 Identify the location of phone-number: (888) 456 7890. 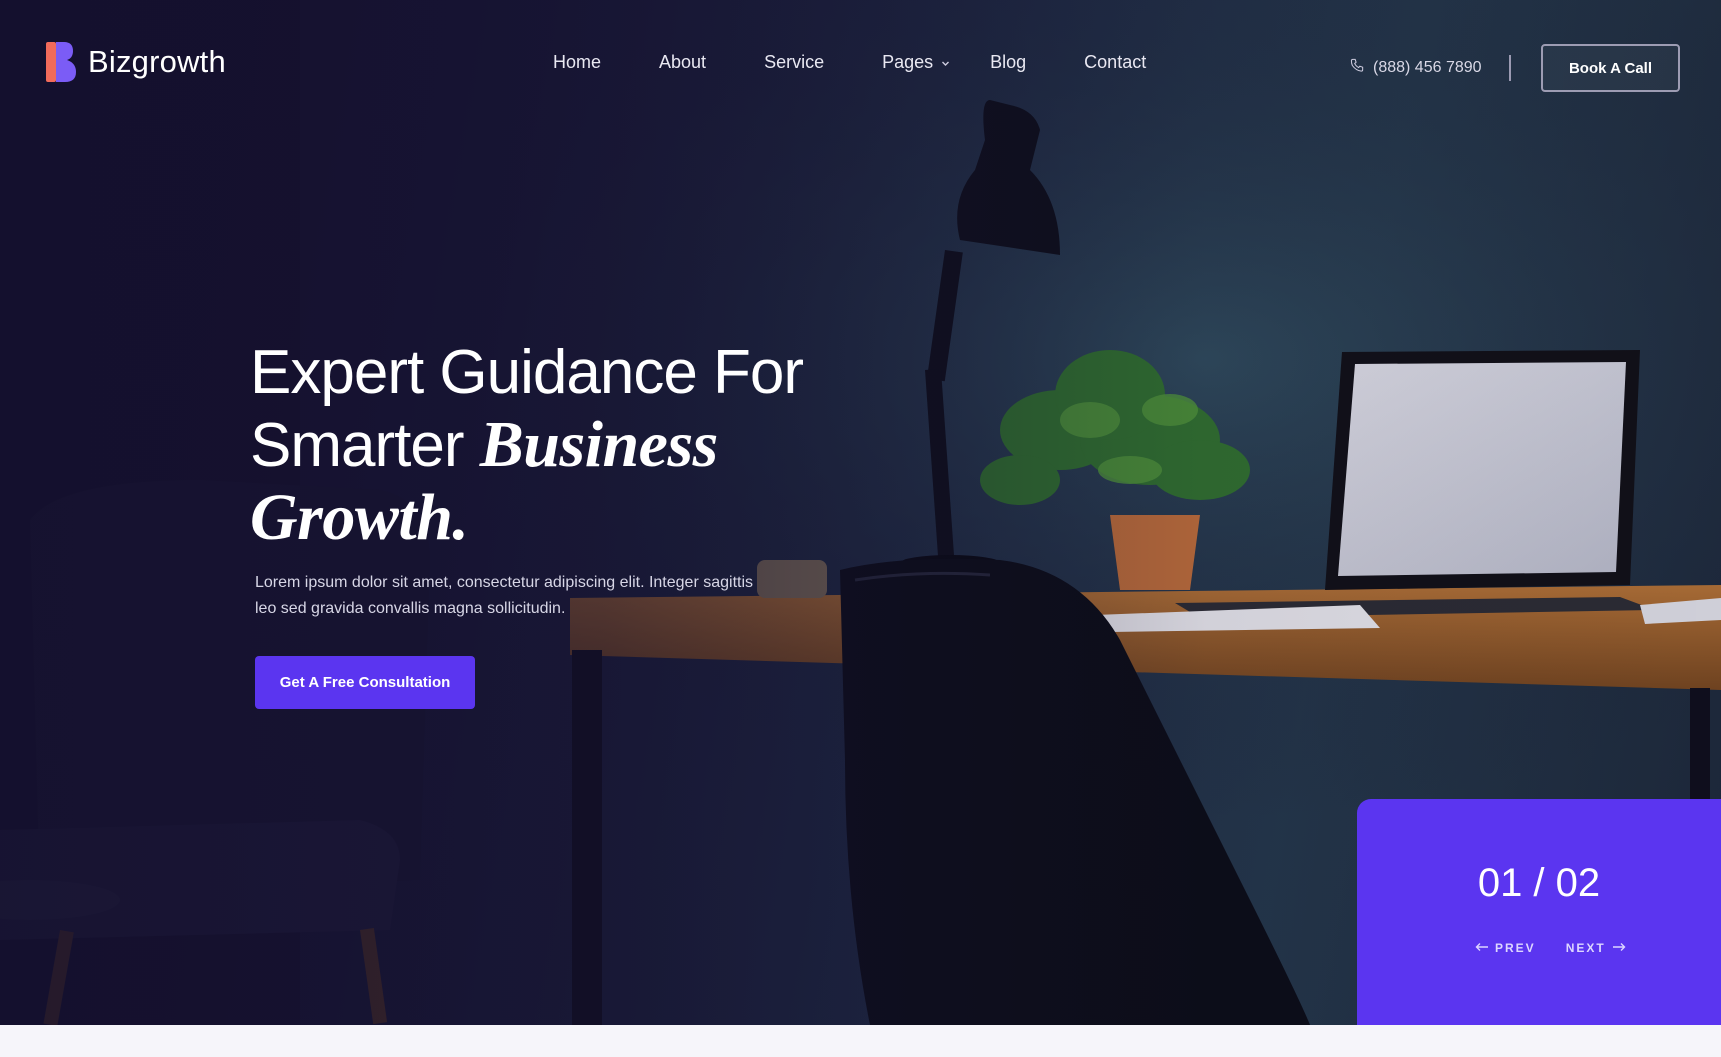
(1427, 67).